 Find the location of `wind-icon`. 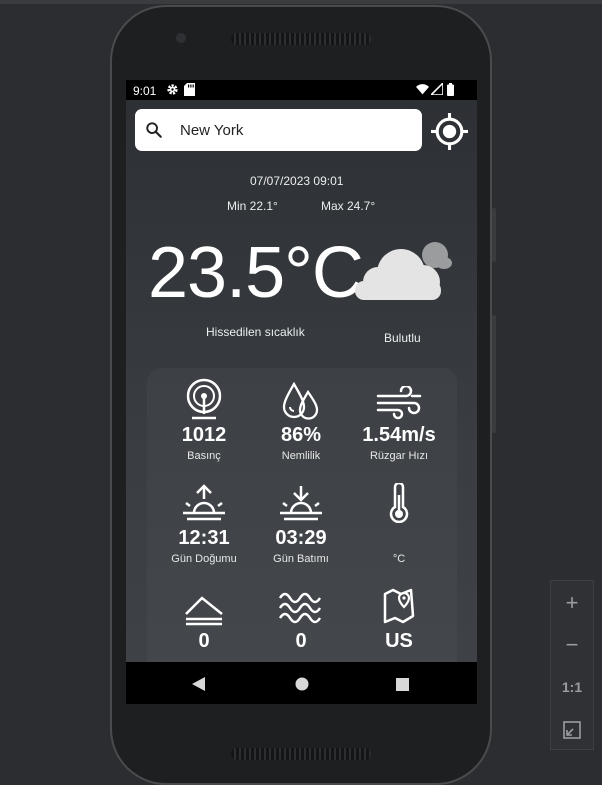

wind-icon is located at coordinates (399, 403).